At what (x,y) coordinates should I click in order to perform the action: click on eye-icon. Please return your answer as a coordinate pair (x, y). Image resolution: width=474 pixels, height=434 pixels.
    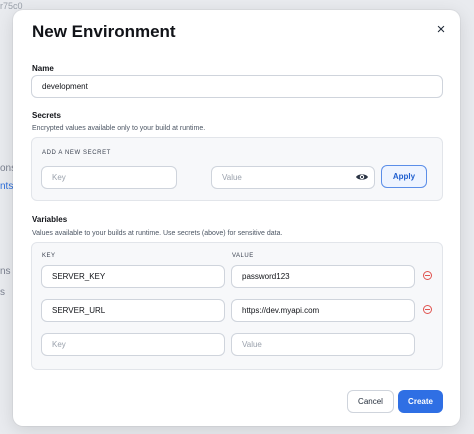
    Looking at the image, I should click on (362, 177).